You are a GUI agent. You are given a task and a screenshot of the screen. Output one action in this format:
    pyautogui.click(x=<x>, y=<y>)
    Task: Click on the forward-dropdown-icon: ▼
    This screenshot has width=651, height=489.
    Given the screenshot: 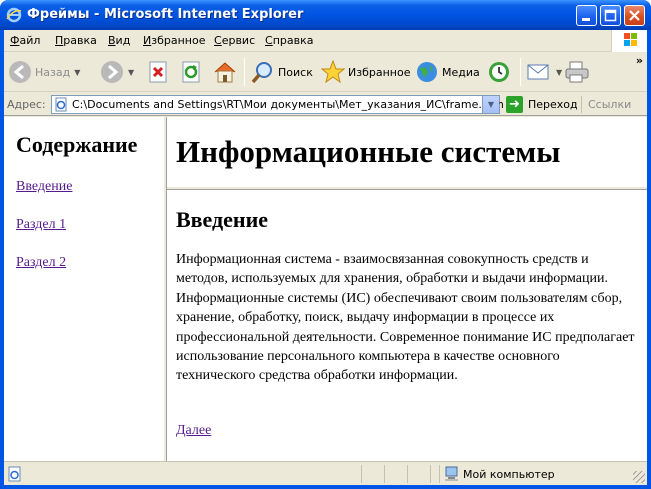 What is the action you would take?
    pyautogui.click(x=131, y=72)
    